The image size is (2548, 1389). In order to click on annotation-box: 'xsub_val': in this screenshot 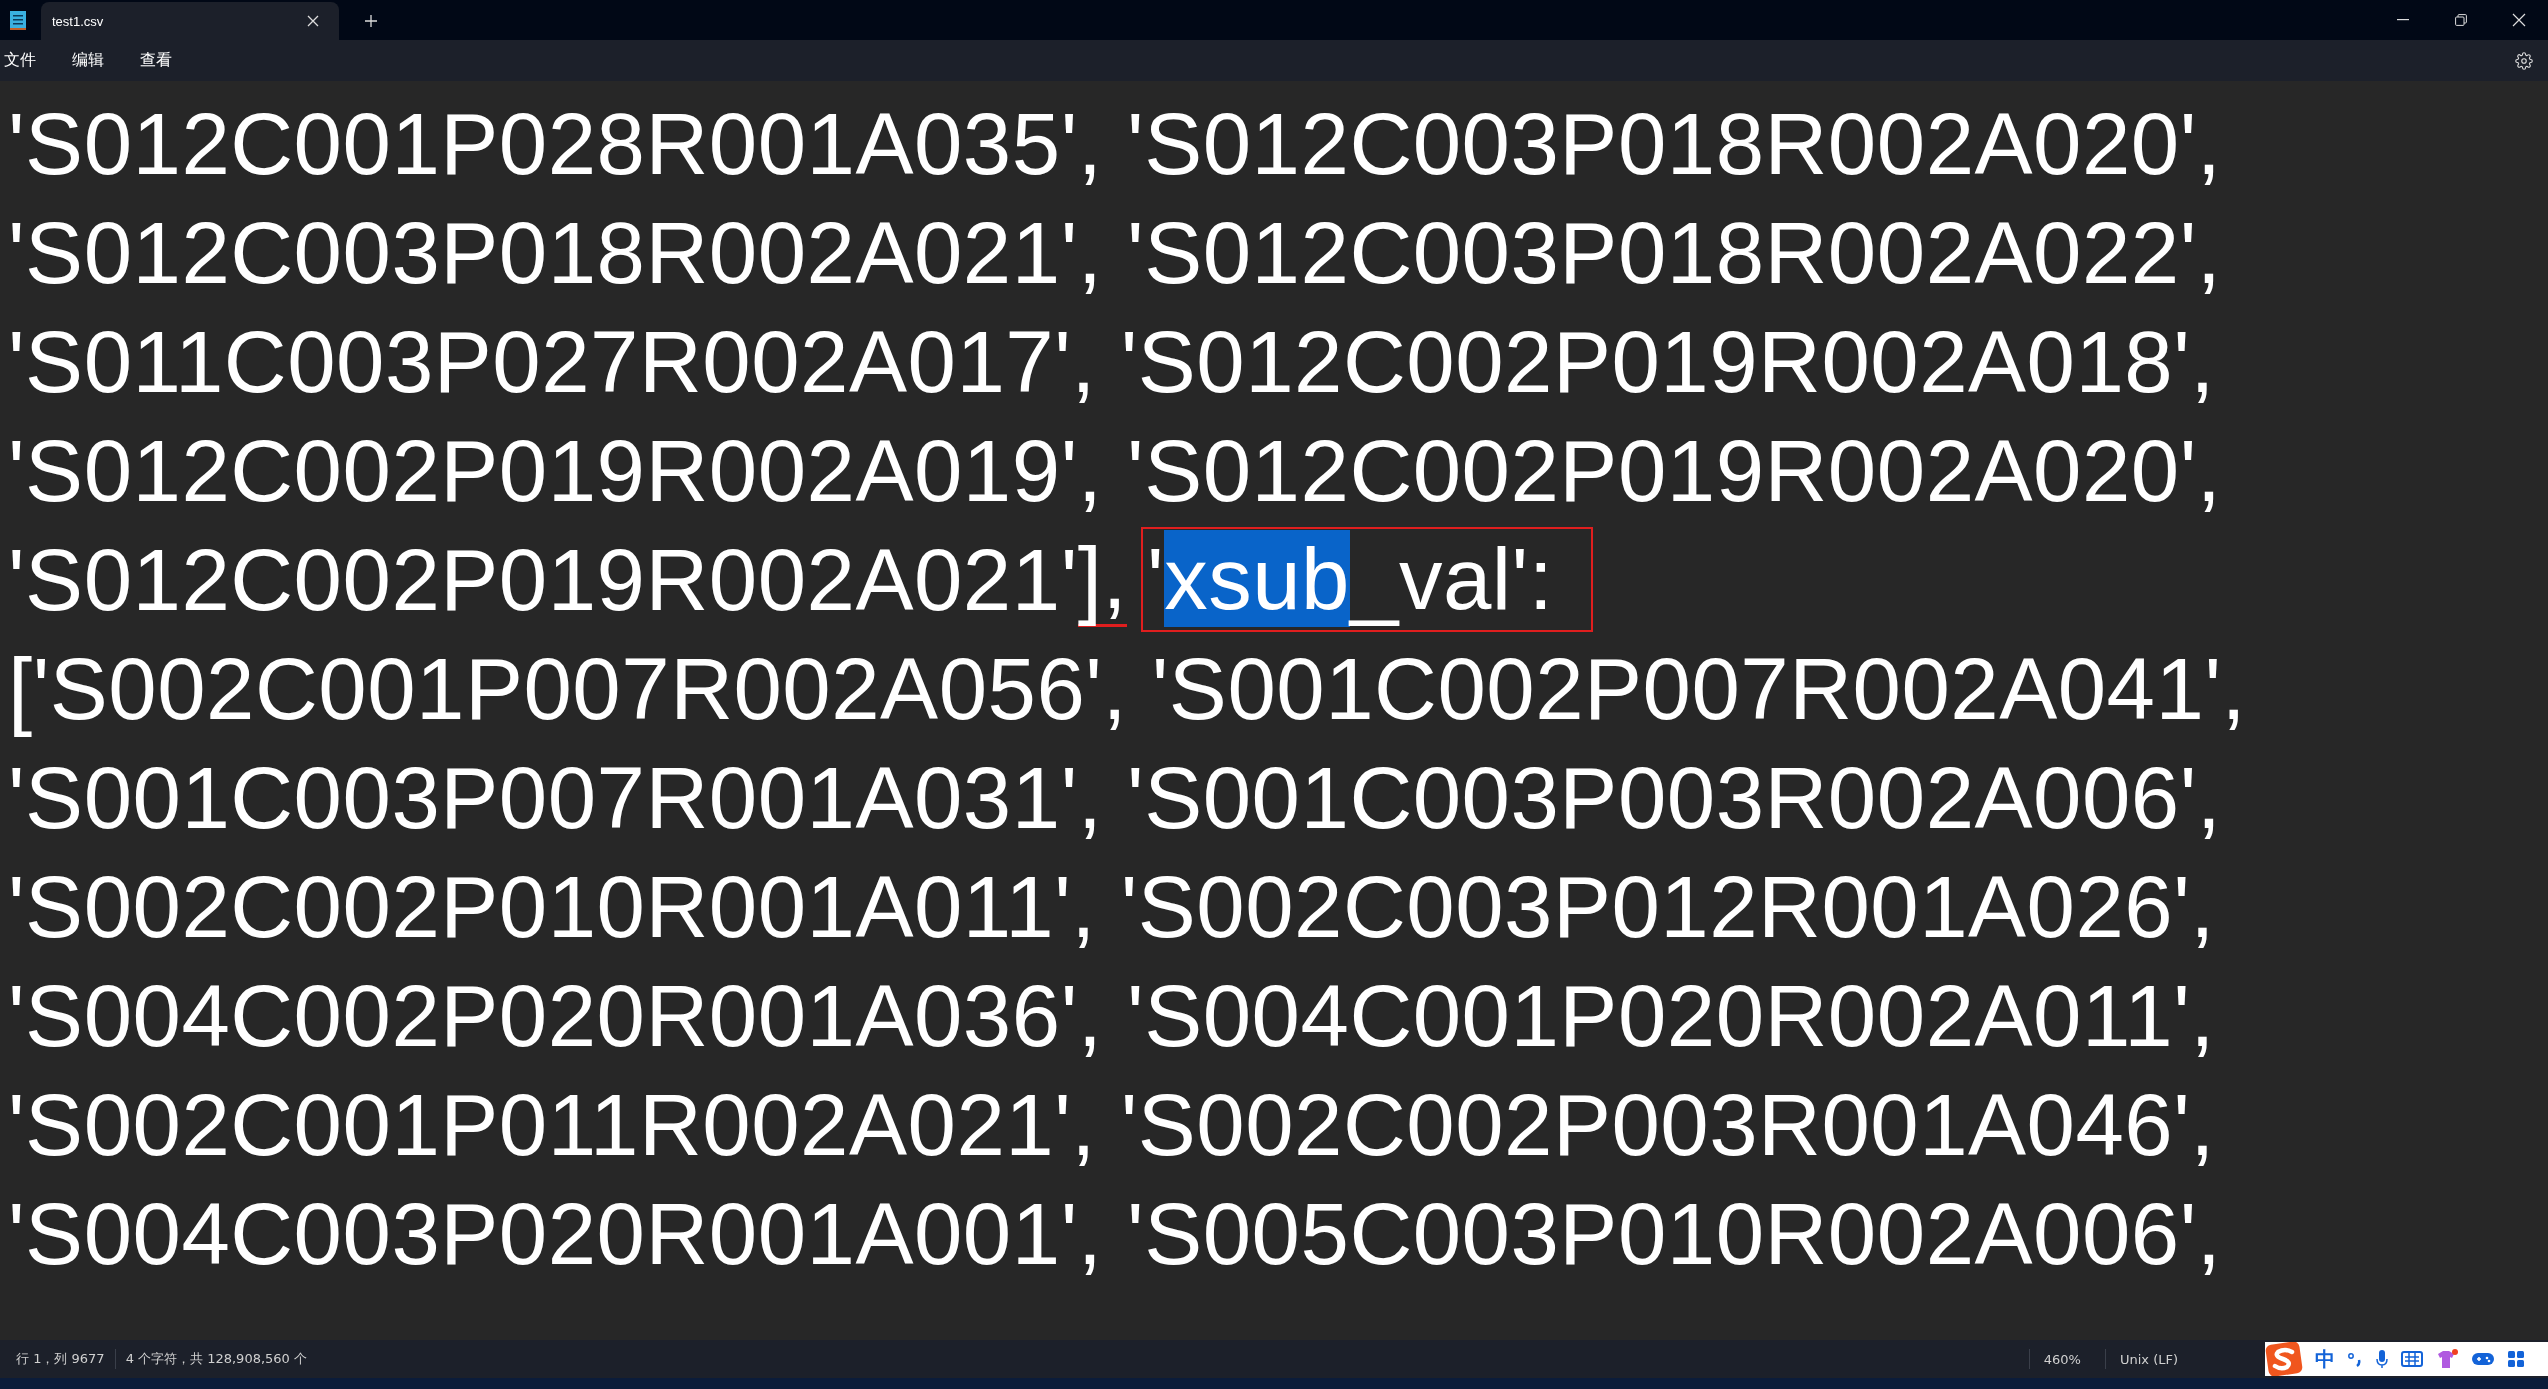, I will do `click(1367, 579)`.